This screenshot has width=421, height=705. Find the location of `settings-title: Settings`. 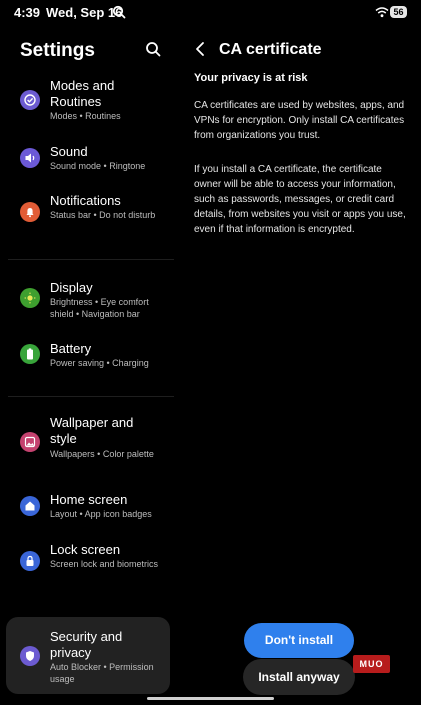

settings-title: Settings is located at coordinates (57, 50).